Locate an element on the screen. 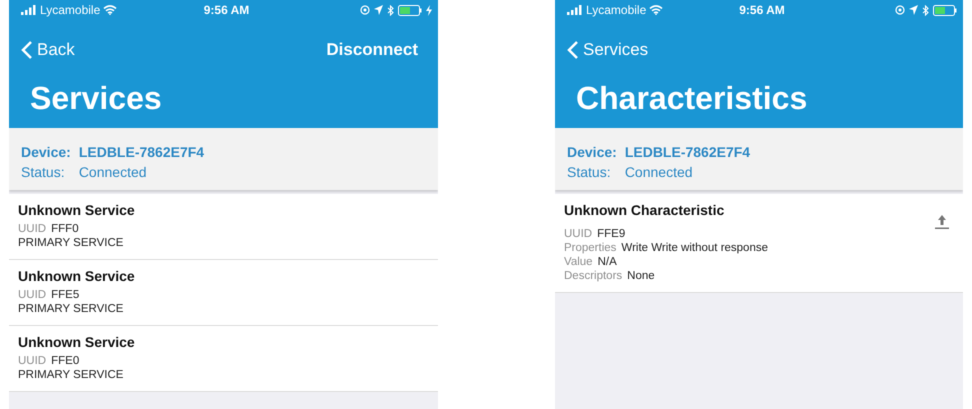  service-row: Unknown Service UUID FFF0 PRIMARY SERVICE is located at coordinates (223, 227).